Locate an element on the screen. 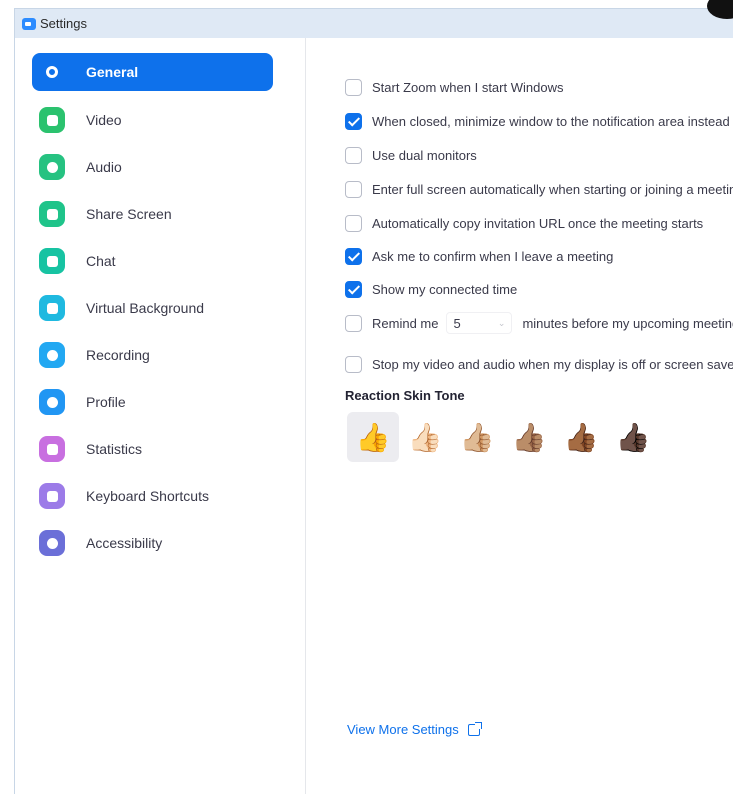 The image size is (733, 794). sidebar-item-chat: Chat is located at coordinates (152, 261).